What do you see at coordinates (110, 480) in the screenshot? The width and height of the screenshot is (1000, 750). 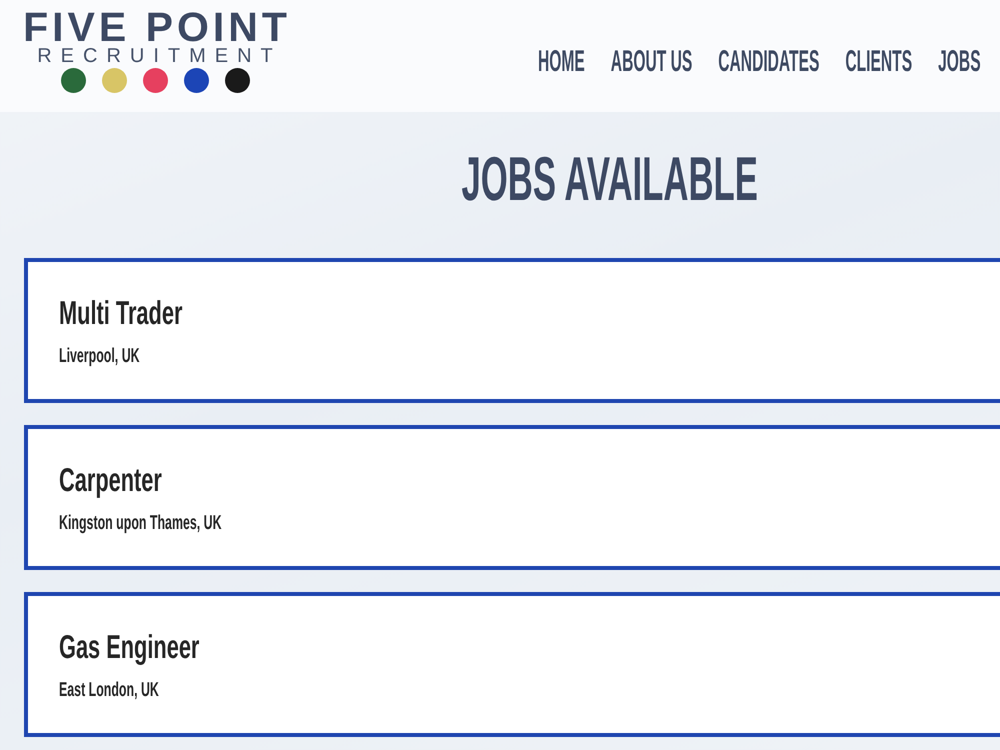 I see `job-title: Carpenter` at bounding box center [110, 480].